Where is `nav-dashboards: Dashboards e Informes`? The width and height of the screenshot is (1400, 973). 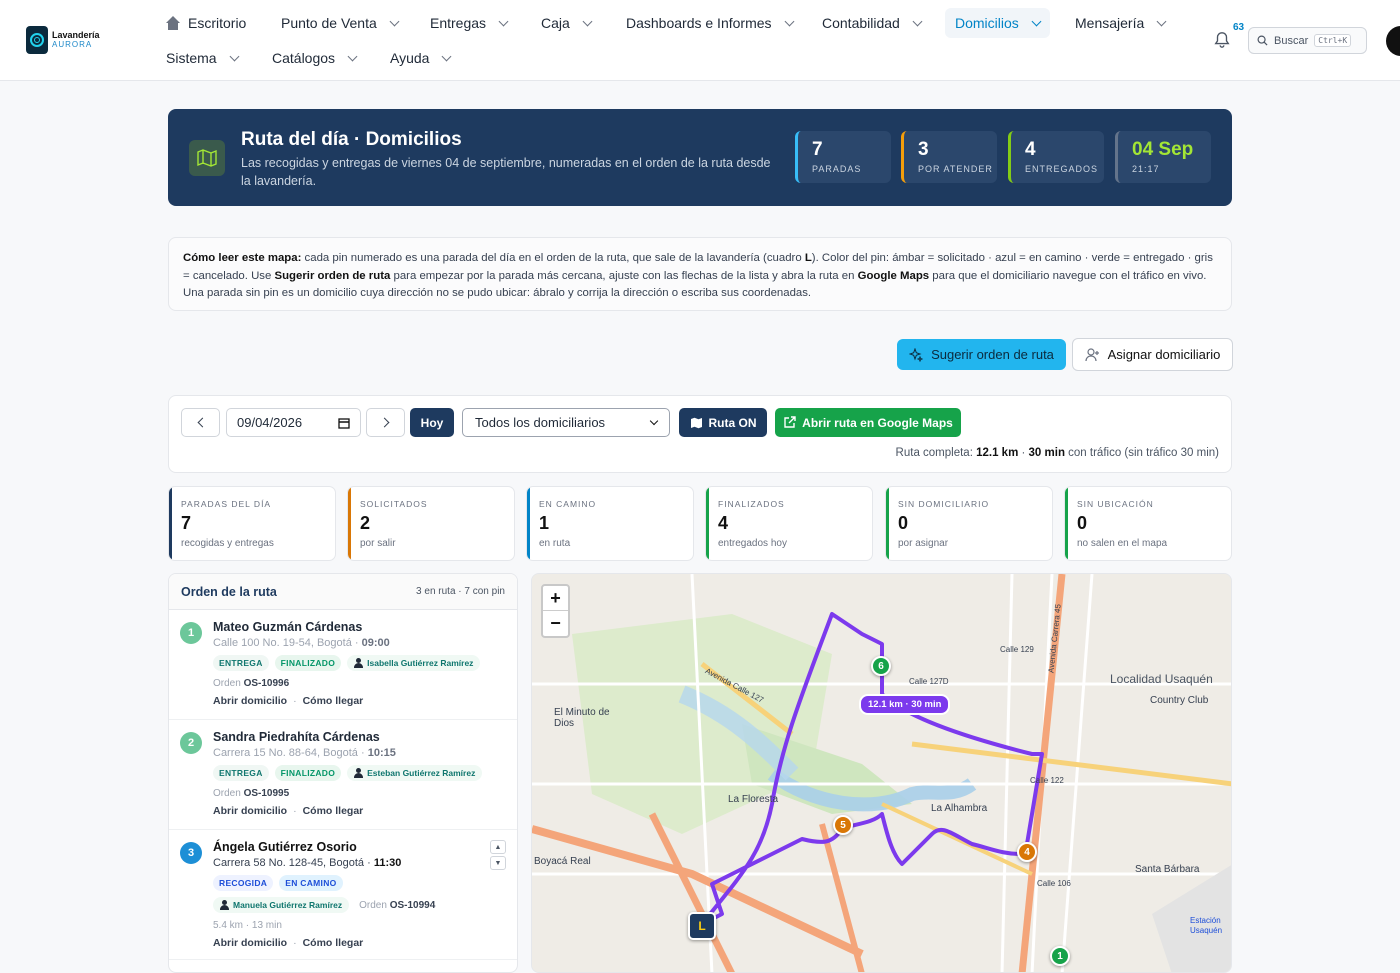
nav-dashboards: Dashboards e Informes is located at coordinates (709, 23).